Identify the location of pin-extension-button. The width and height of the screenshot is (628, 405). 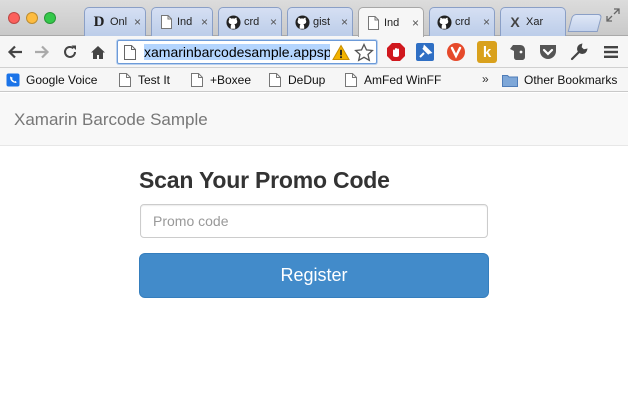
(425, 52).